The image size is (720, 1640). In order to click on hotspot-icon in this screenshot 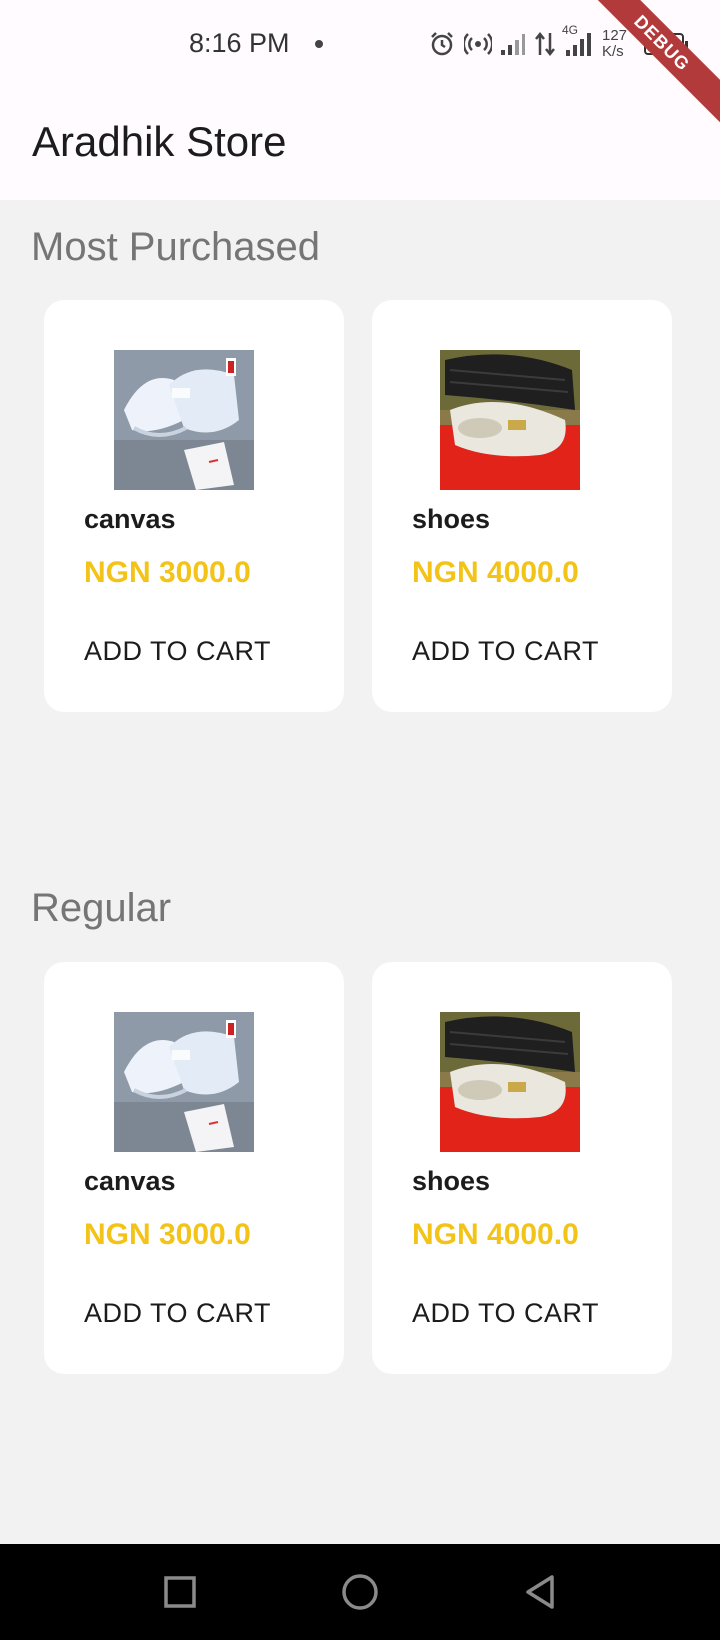, I will do `click(478, 44)`.